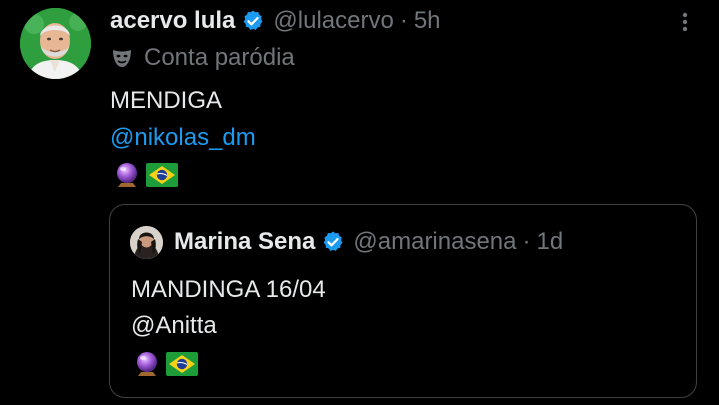 Image resolution: width=719 pixels, height=405 pixels. I want to click on parody-account-label: Conta paródia, so click(202, 58).